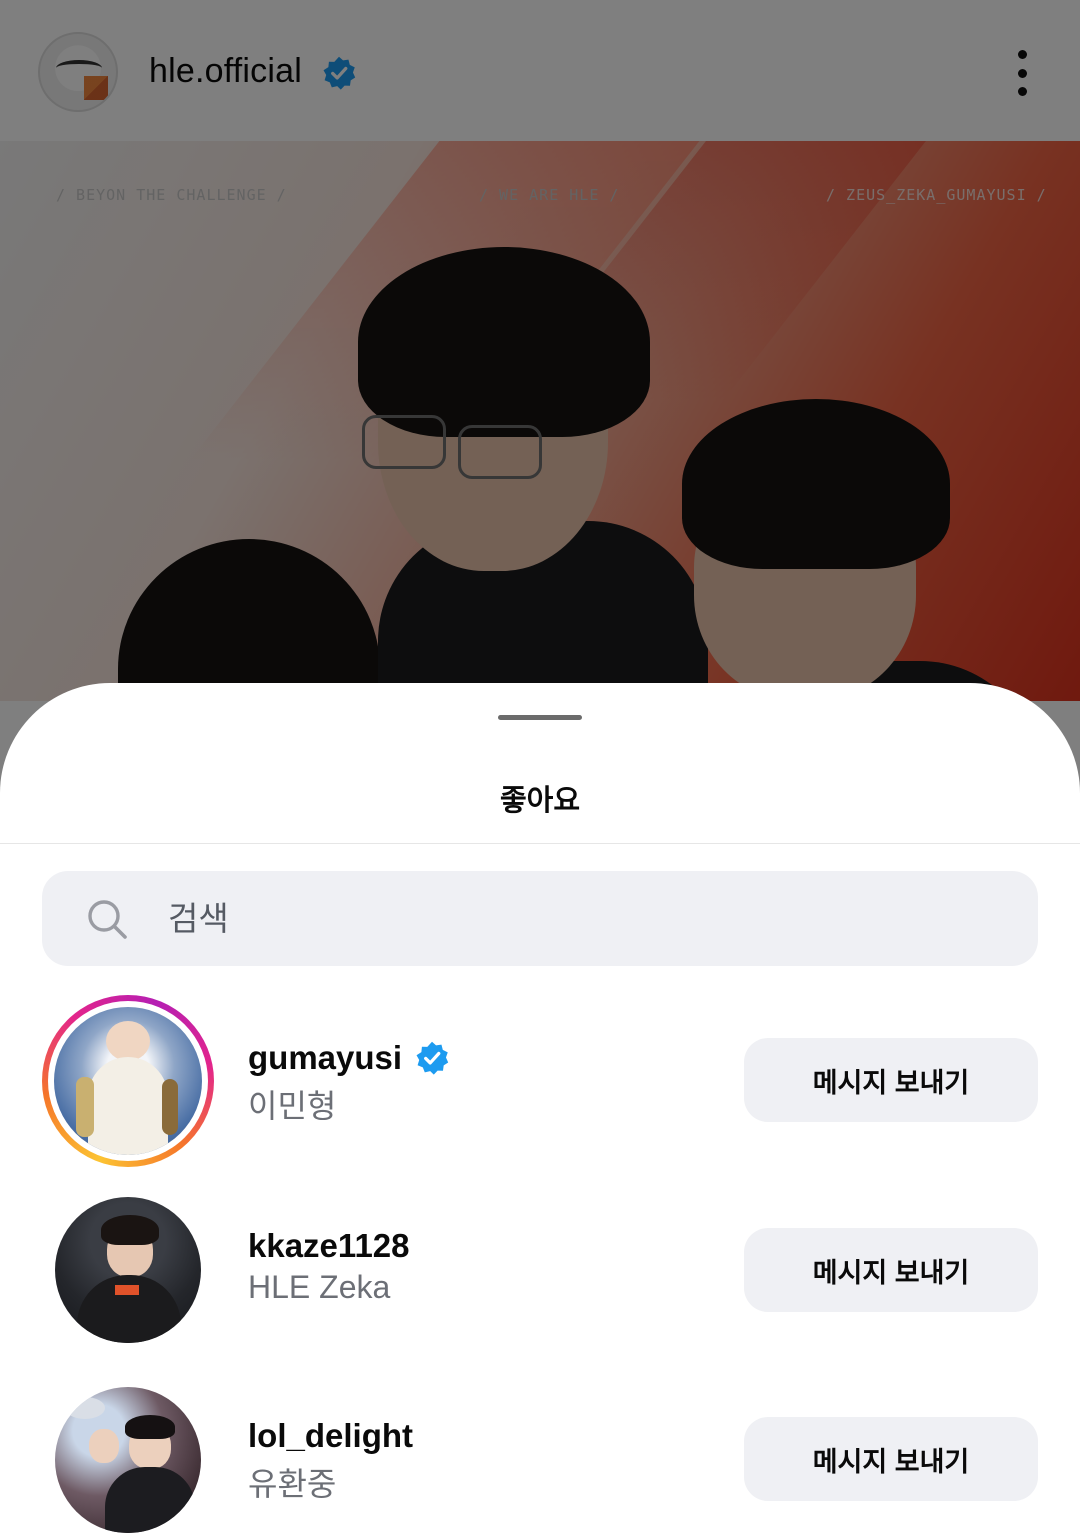  I want to click on full-name: HLE Zeka, so click(319, 1287).